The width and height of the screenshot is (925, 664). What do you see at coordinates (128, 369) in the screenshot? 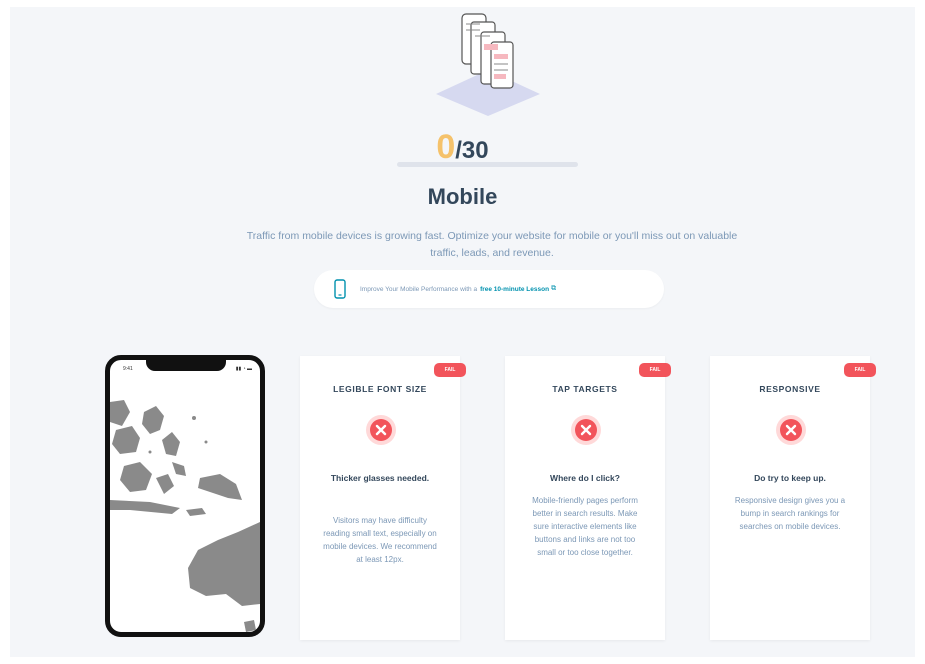
I see `device-status-time: 9:41` at bounding box center [128, 369].